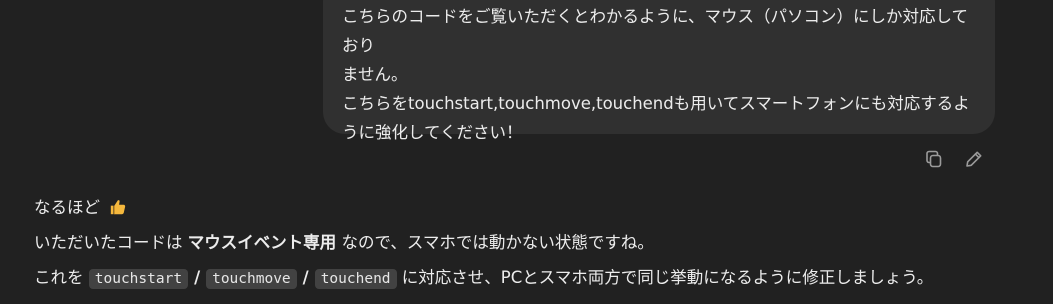 The width and height of the screenshot is (1053, 304). I want to click on edit-button, so click(974, 159).